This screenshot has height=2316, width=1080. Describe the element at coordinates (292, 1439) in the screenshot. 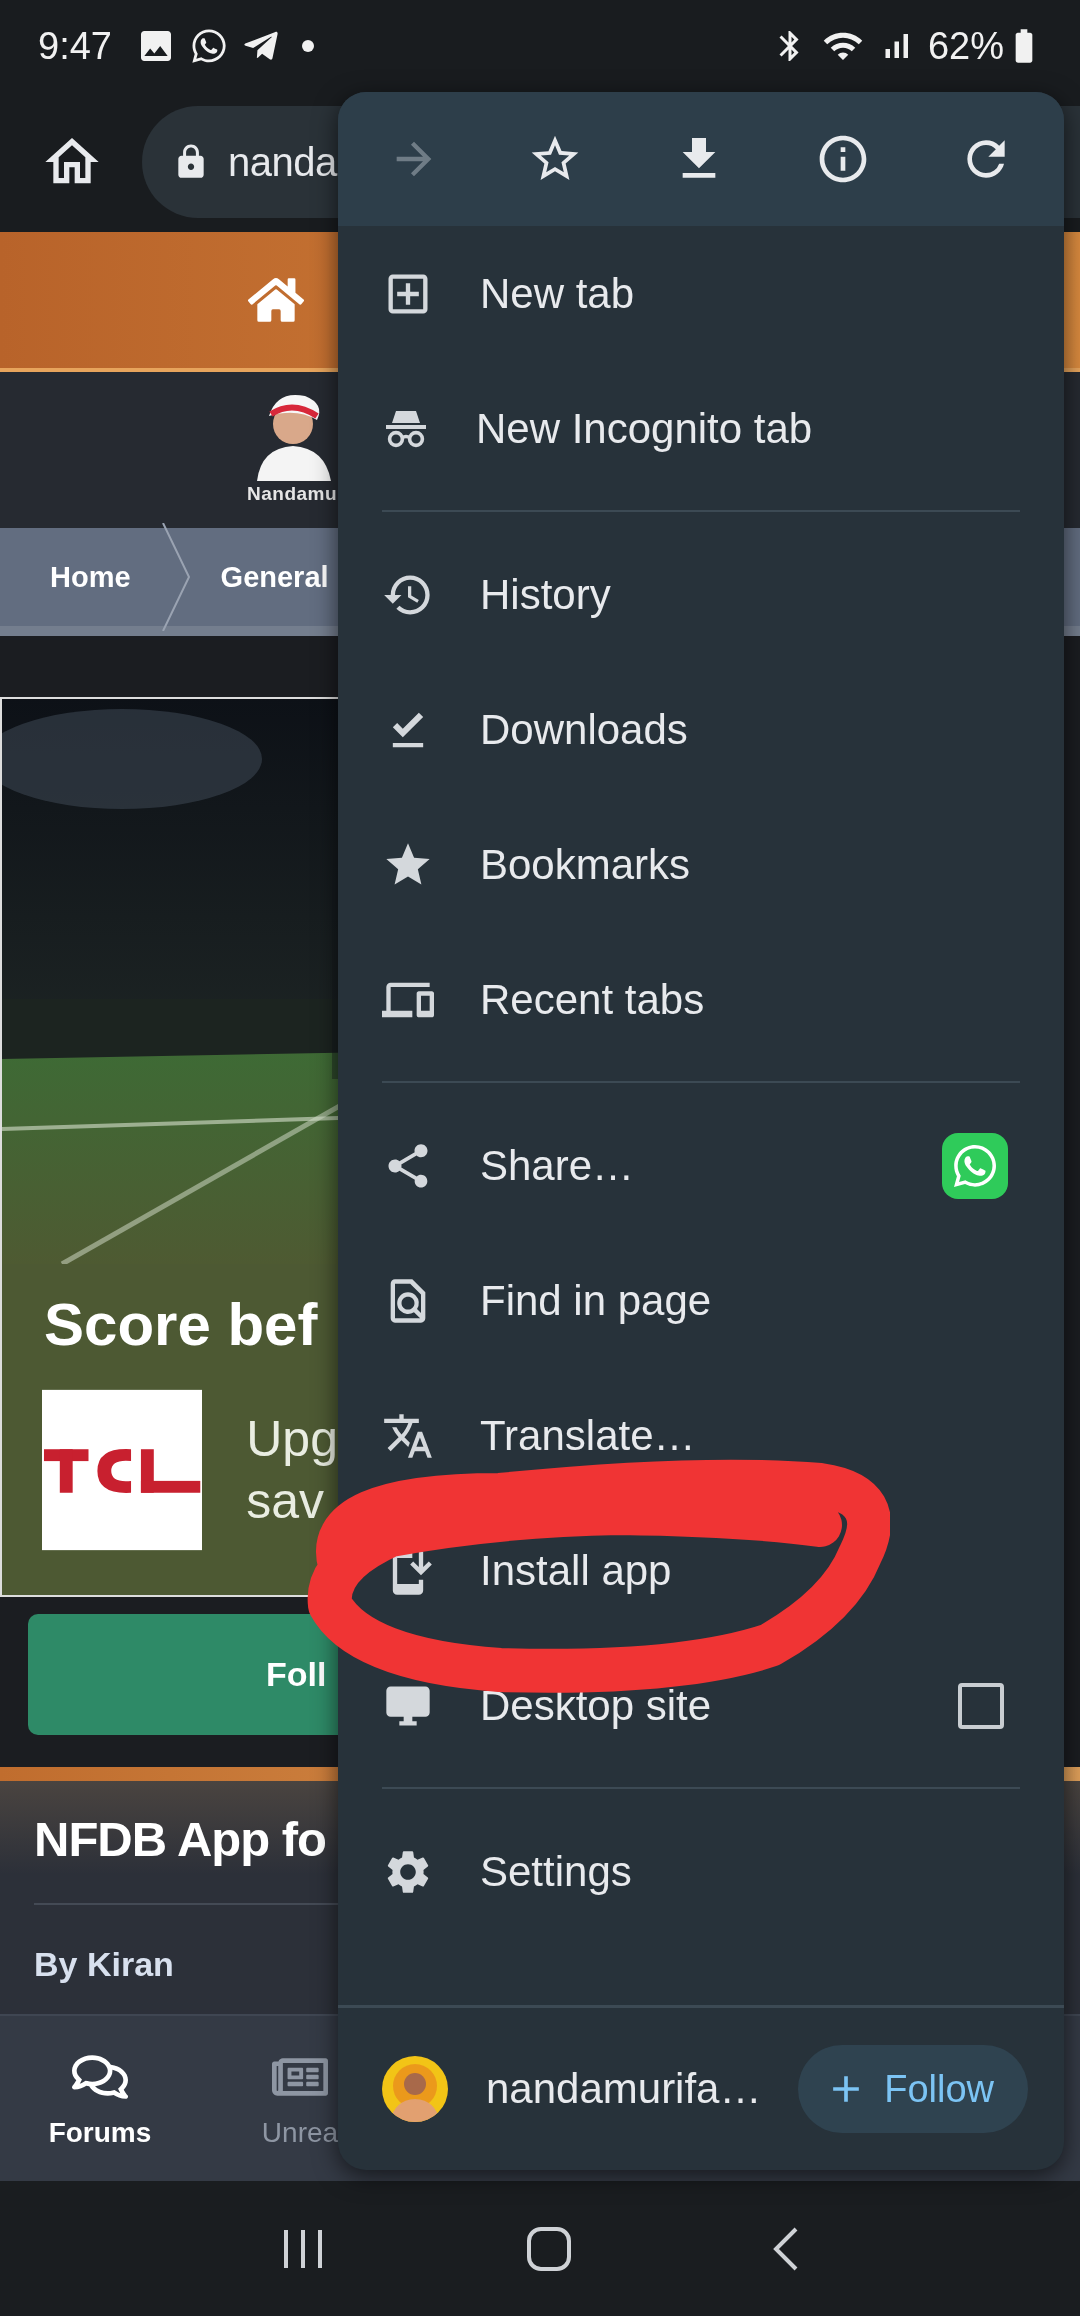

I see `ad-text: Upg` at that location.